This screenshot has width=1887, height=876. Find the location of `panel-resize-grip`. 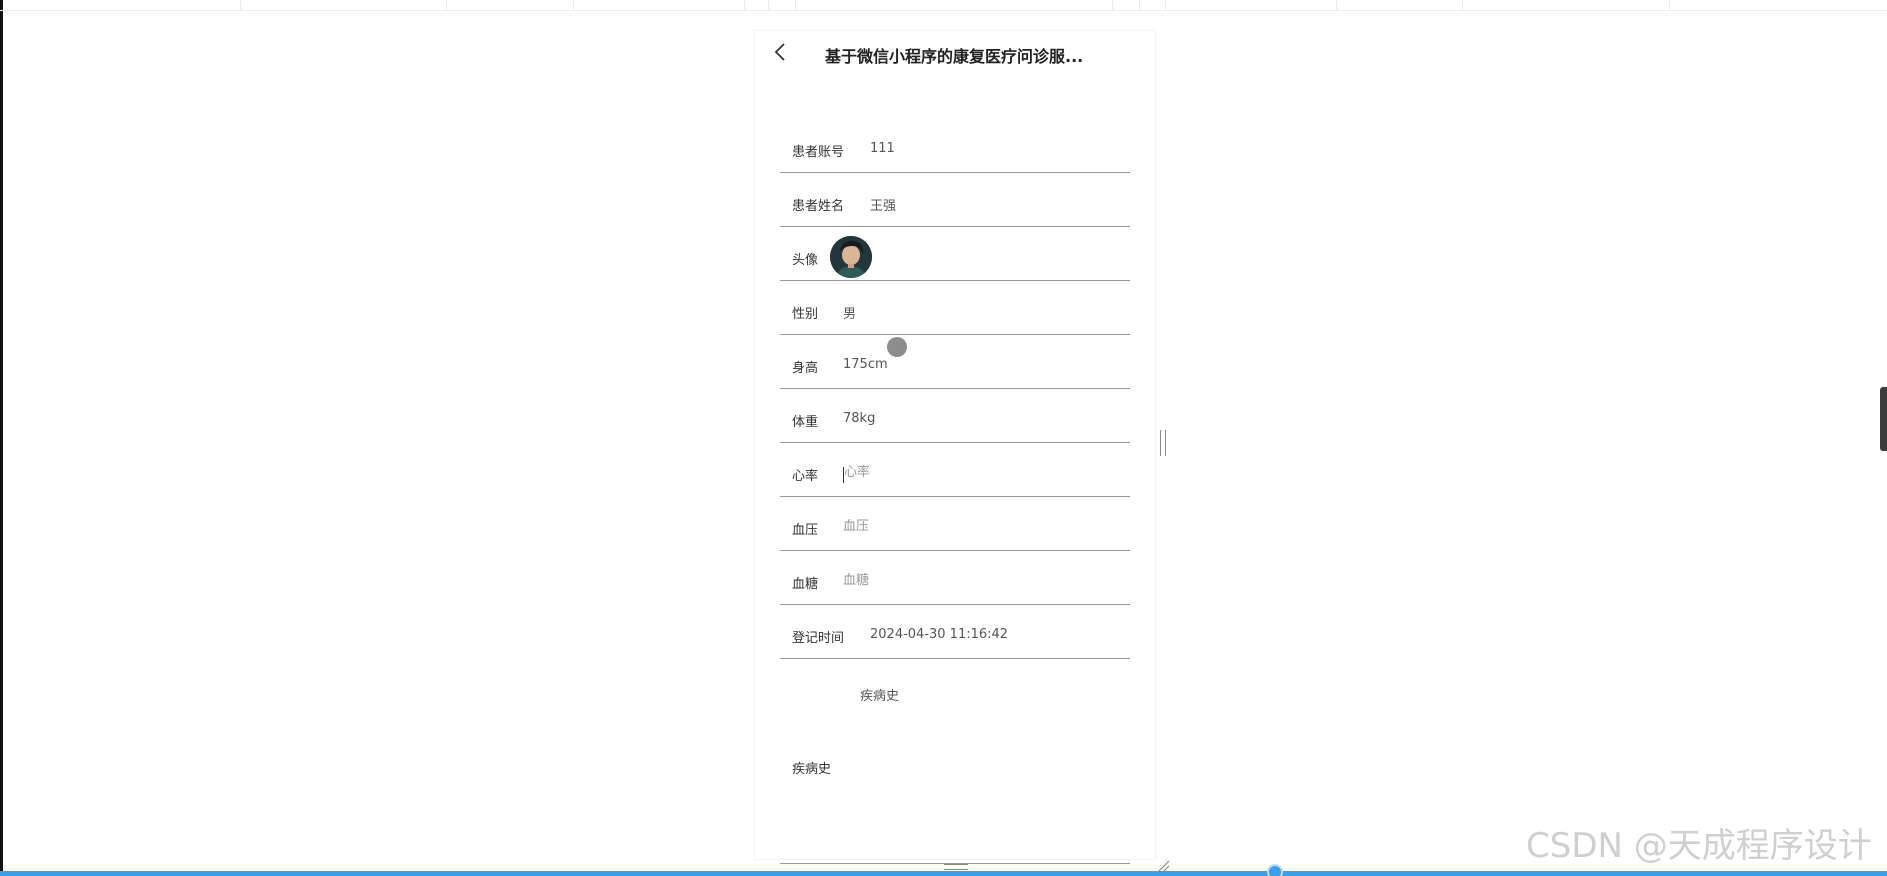

panel-resize-grip is located at coordinates (1163, 443).